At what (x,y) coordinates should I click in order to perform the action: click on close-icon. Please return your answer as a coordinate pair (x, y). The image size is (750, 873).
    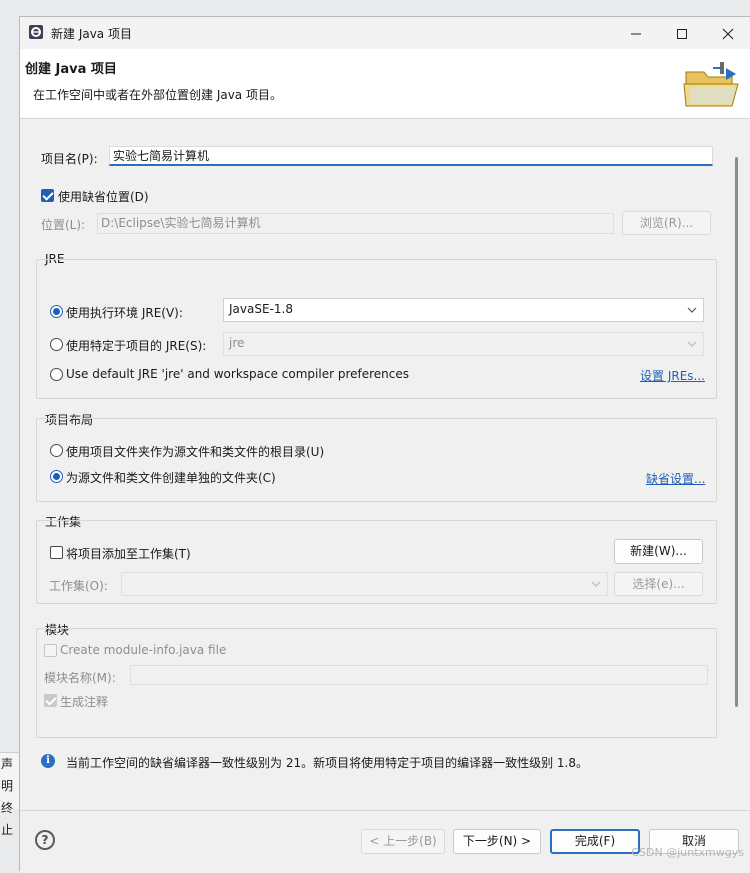
    Looking at the image, I should click on (728, 33).